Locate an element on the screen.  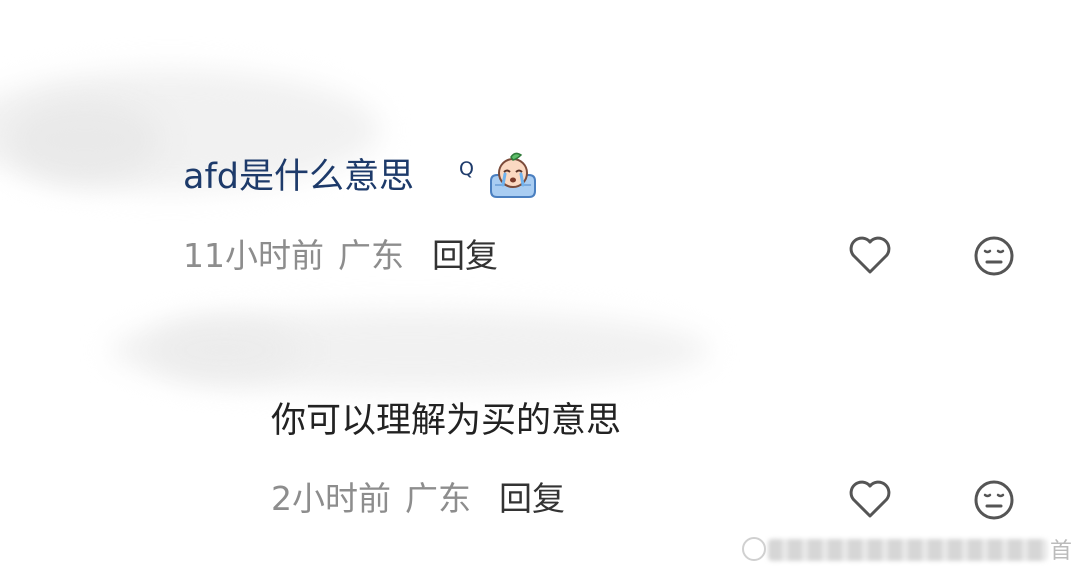
watermark-redacted-text is located at coordinates (908, 550).